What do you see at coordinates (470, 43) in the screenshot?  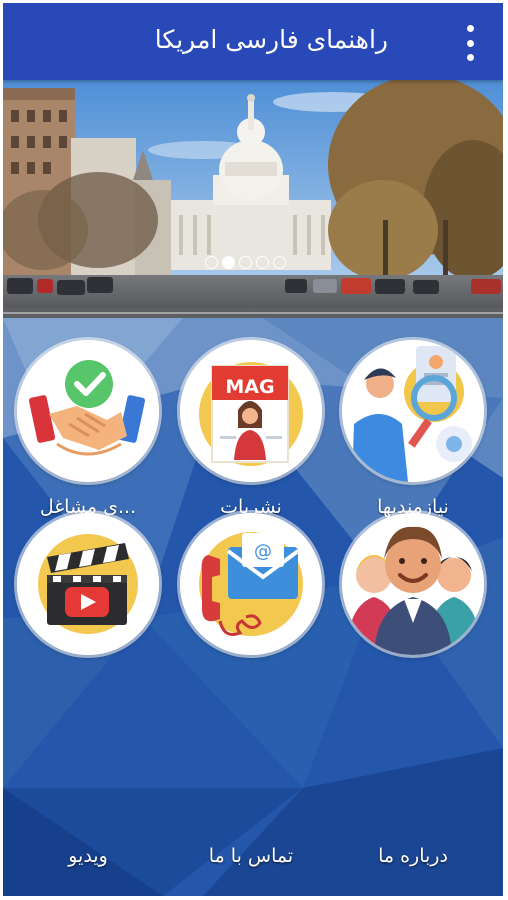 I see `more-vert-icon` at bounding box center [470, 43].